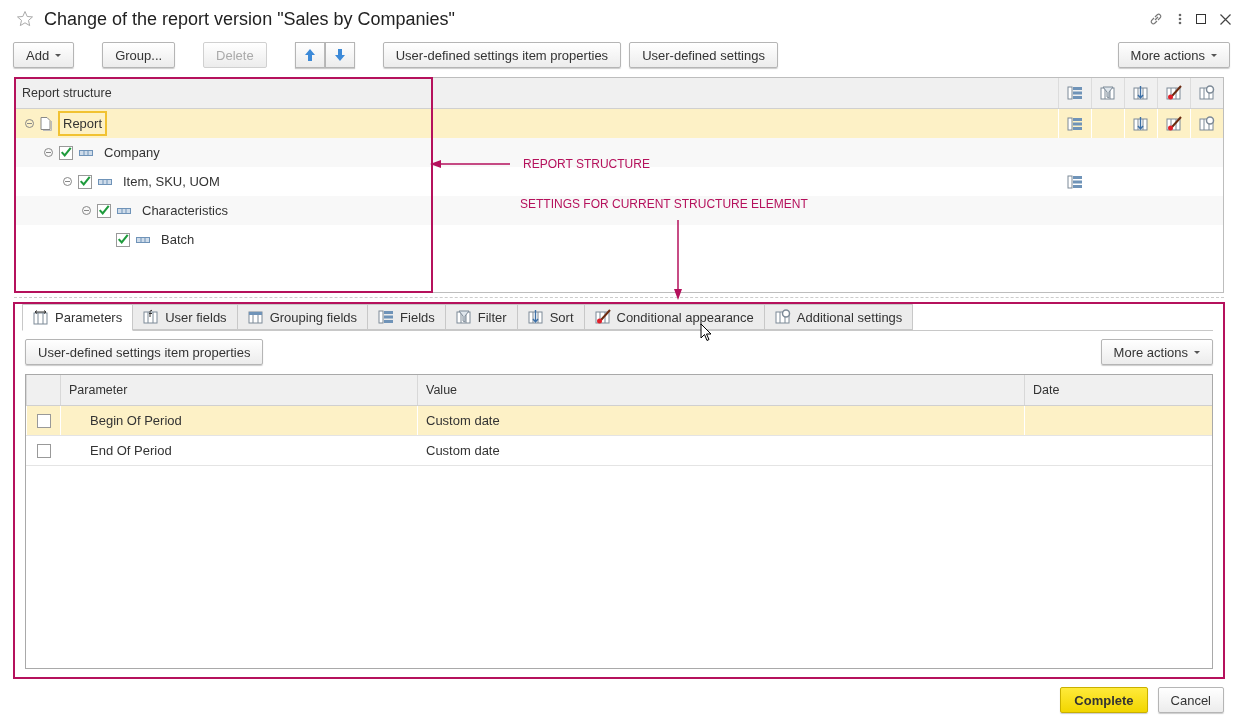 The height and width of the screenshot is (720, 1243). Describe the element at coordinates (250, 19) in the screenshot. I see `window-title: Change of the report version "Sales by Companies"` at that location.